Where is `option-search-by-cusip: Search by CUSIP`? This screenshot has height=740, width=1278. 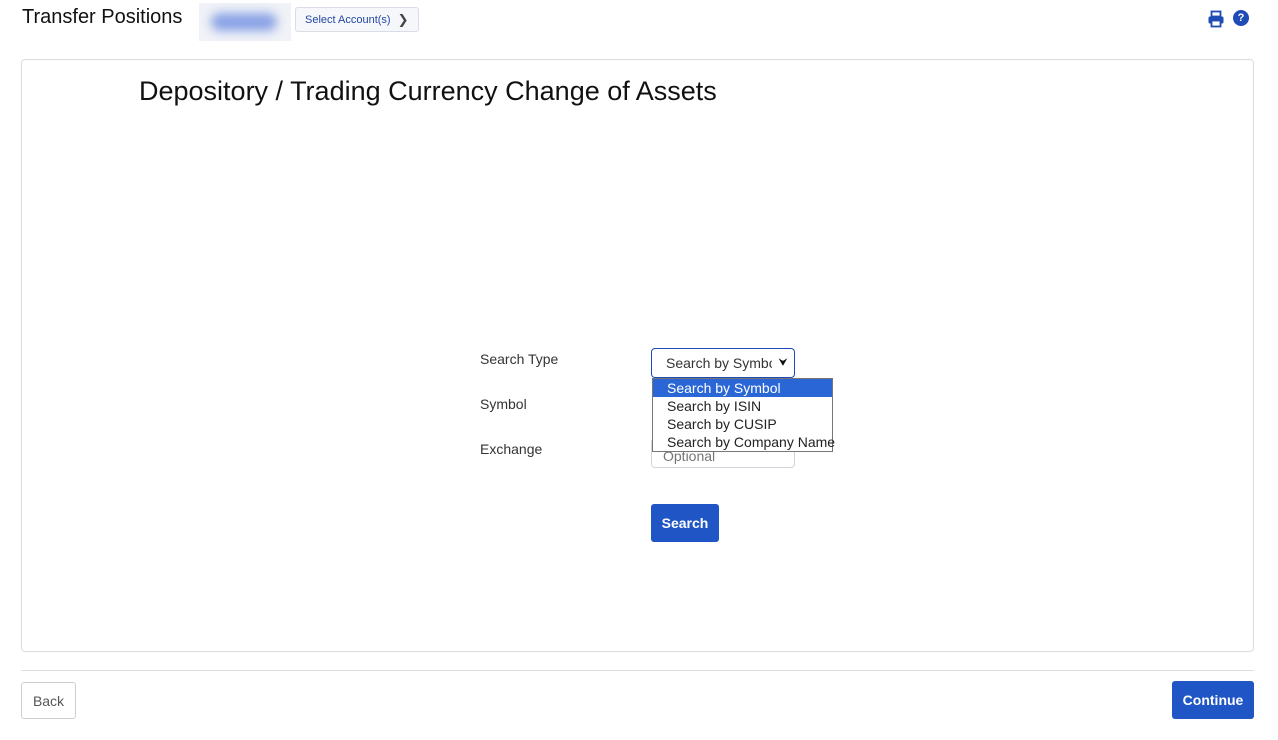
option-search-by-cusip: Search by CUSIP is located at coordinates (742, 424).